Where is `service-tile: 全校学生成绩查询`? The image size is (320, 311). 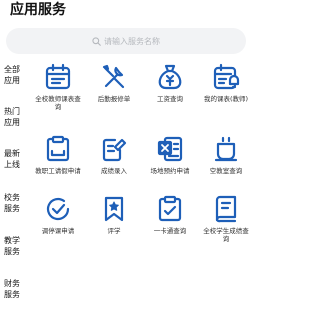 service-tile: 全校学生成绩查询 is located at coordinates (226, 218).